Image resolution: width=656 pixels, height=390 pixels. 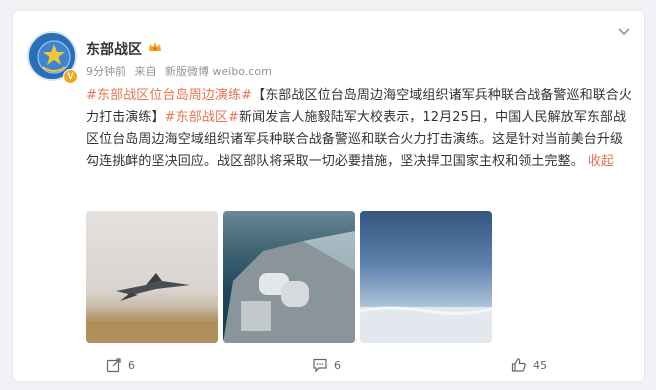 I want to click on username: 东部战区, so click(x=114, y=49).